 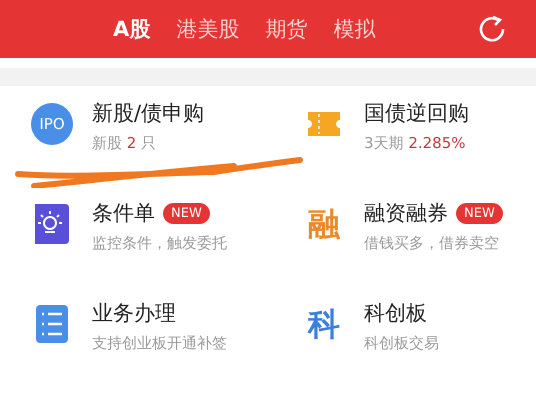 What do you see at coordinates (52, 124) in the screenshot?
I see `ipo-icon: IPO` at bounding box center [52, 124].